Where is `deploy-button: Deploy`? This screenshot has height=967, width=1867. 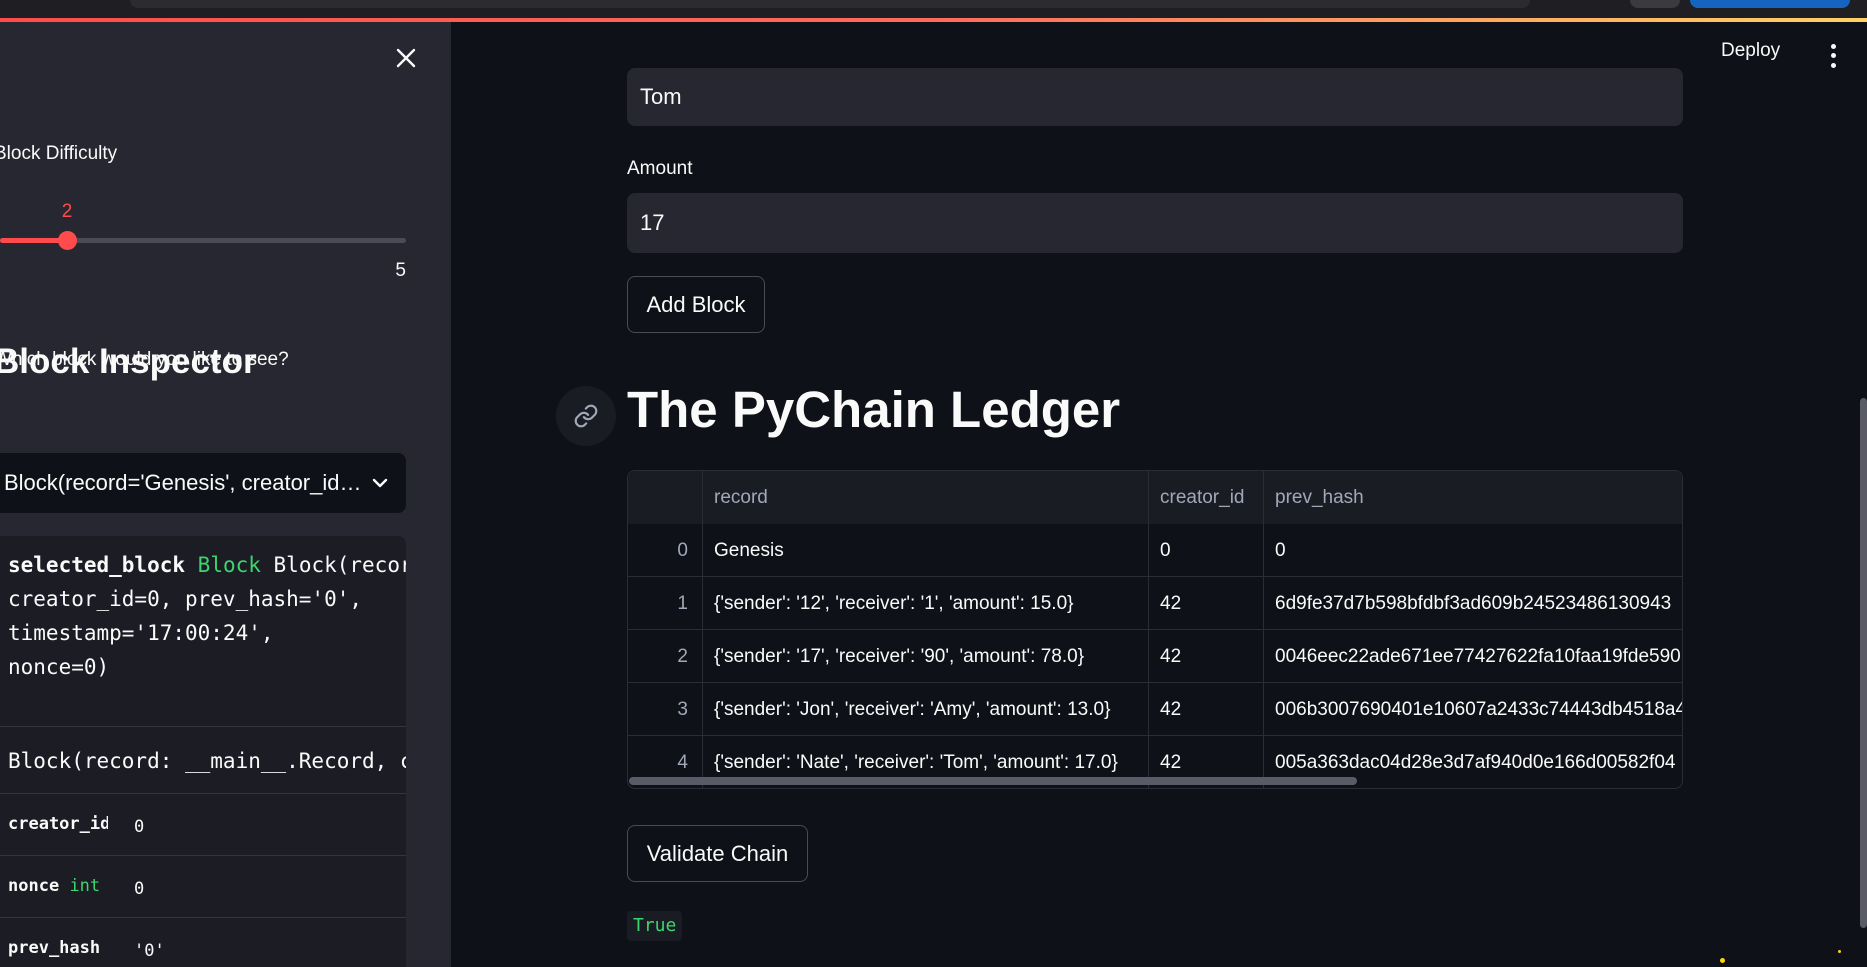 deploy-button: Deploy is located at coordinates (1750, 51).